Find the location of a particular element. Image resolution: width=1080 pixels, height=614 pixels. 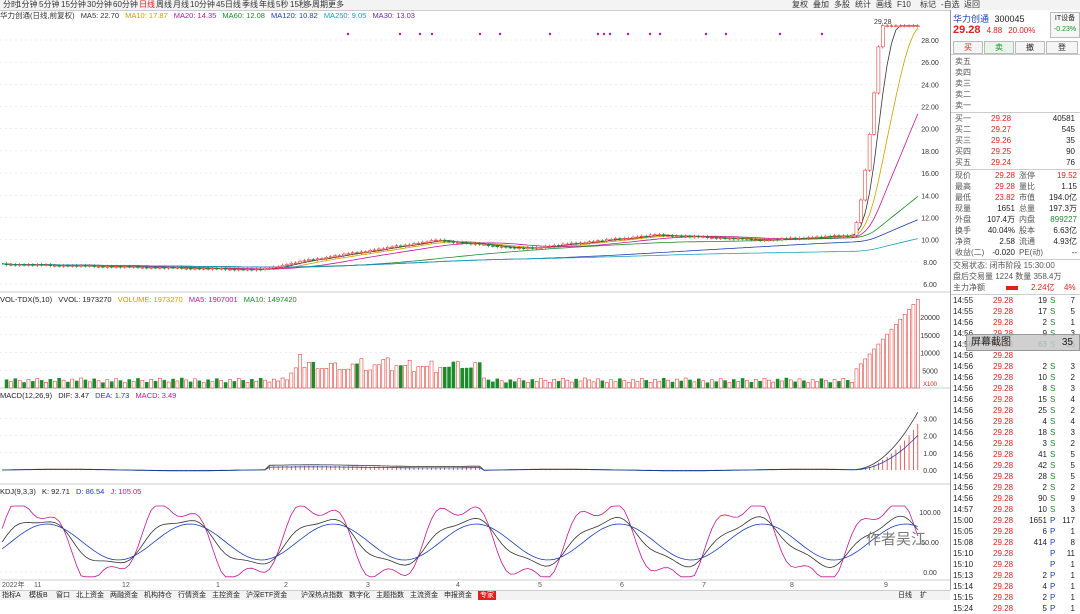

period-tab: 15分钟 is located at coordinates (73, 5).